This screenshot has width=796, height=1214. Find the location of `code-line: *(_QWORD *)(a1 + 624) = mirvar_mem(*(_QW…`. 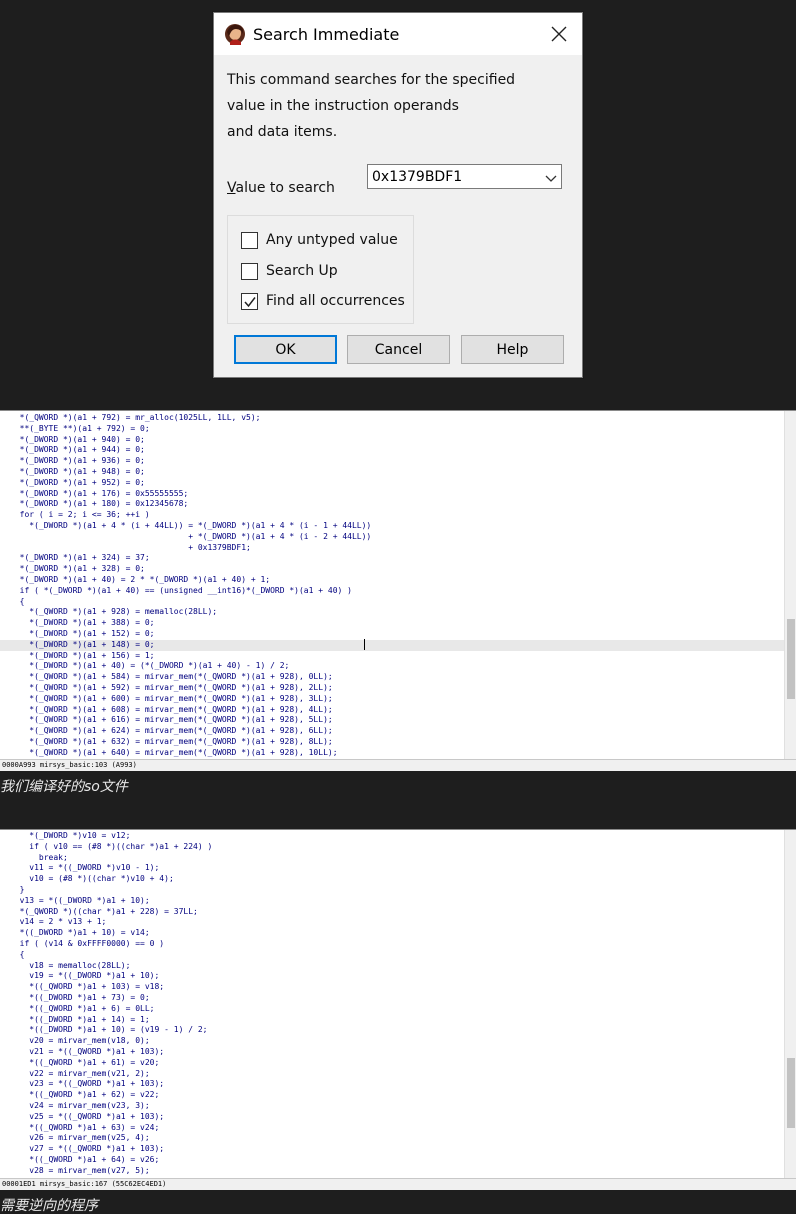

code-line: *(_QWORD *)(a1 + 624) = mirvar_mem(*(_QW… is located at coordinates (393, 731).